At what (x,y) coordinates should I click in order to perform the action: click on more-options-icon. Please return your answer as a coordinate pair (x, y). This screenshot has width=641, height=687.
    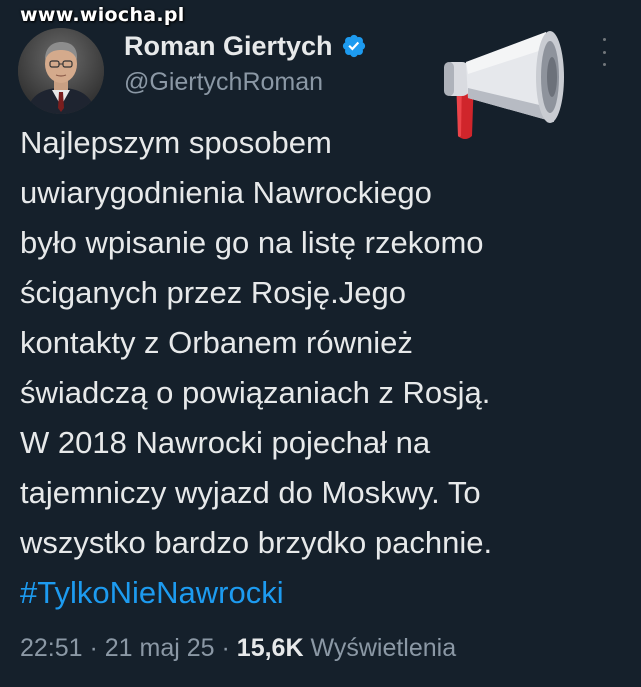
    Looking at the image, I should click on (604, 52).